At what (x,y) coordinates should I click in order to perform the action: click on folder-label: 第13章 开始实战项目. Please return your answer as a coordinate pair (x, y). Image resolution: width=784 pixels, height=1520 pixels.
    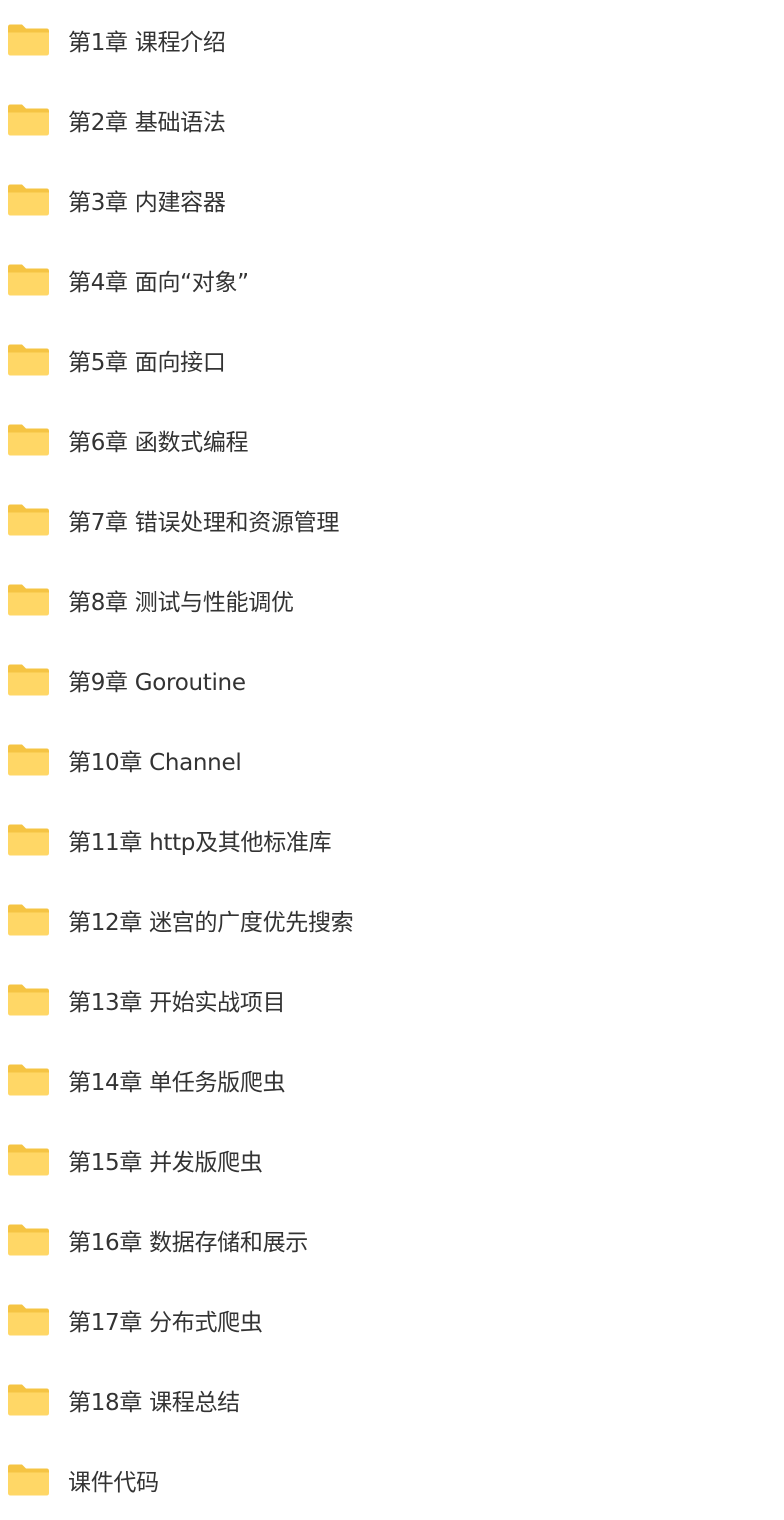
    Looking at the image, I should click on (177, 1003).